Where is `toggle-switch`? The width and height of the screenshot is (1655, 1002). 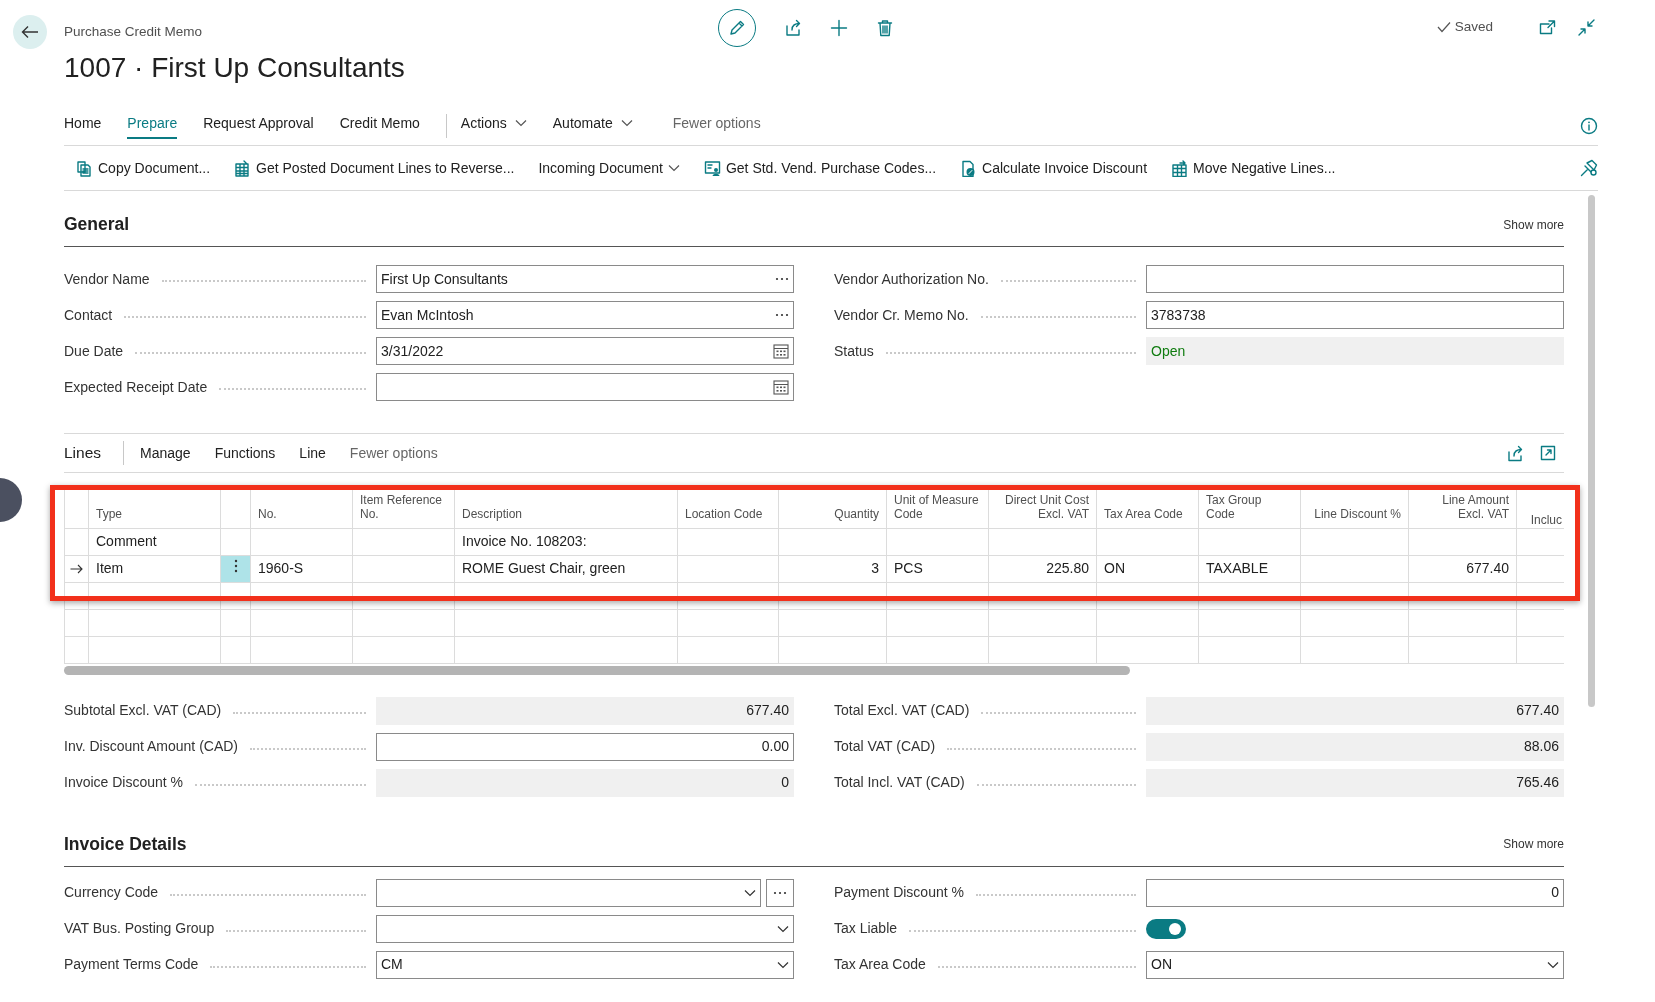
toggle-switch is located at coordinates (1166, 928).